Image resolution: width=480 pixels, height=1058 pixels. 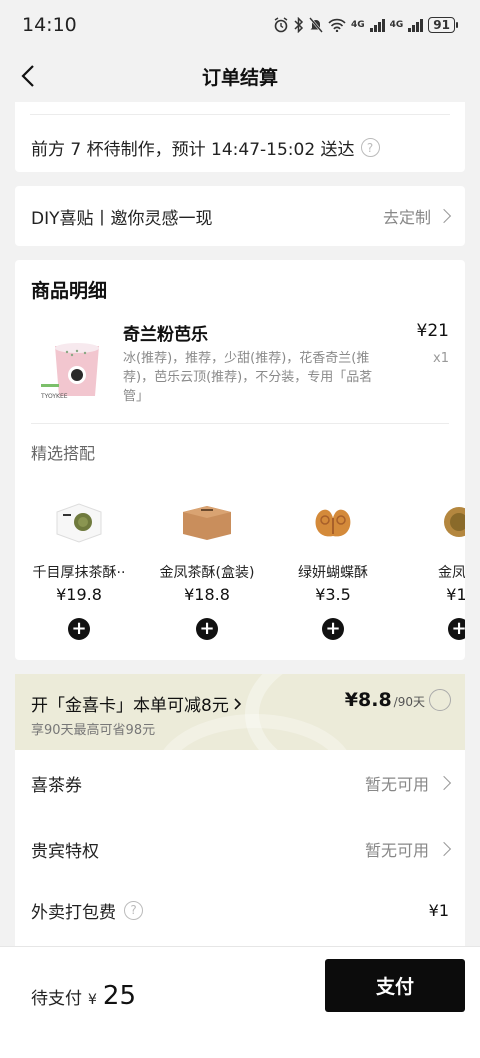 What do you see at coordinates (122, 218) in the screenshot?
I see `diy-sticker-label: DIY喜贴丨邀你灵感一现` at bounding box center [122, 218].